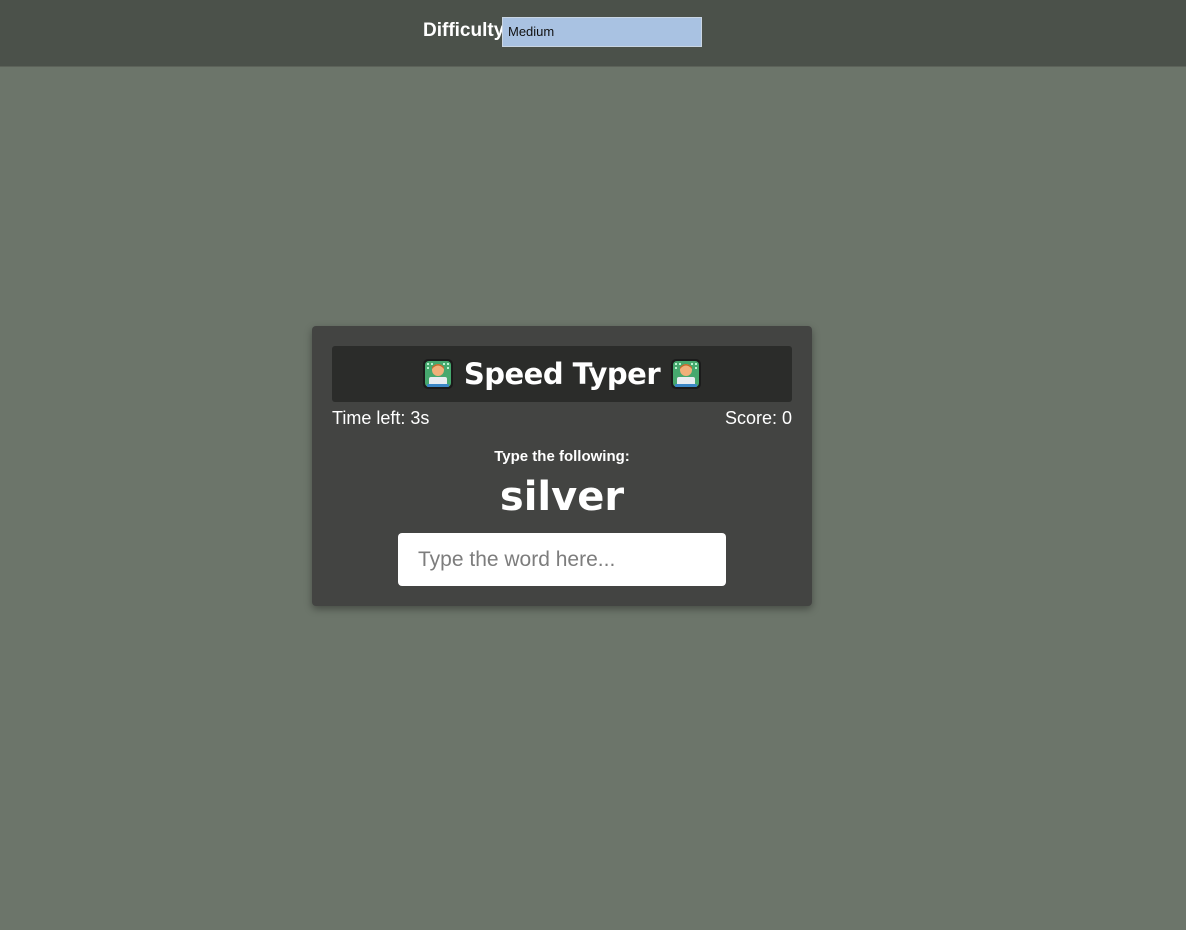  I want to click on title-bar: Speed Typer, so click(562, 374).